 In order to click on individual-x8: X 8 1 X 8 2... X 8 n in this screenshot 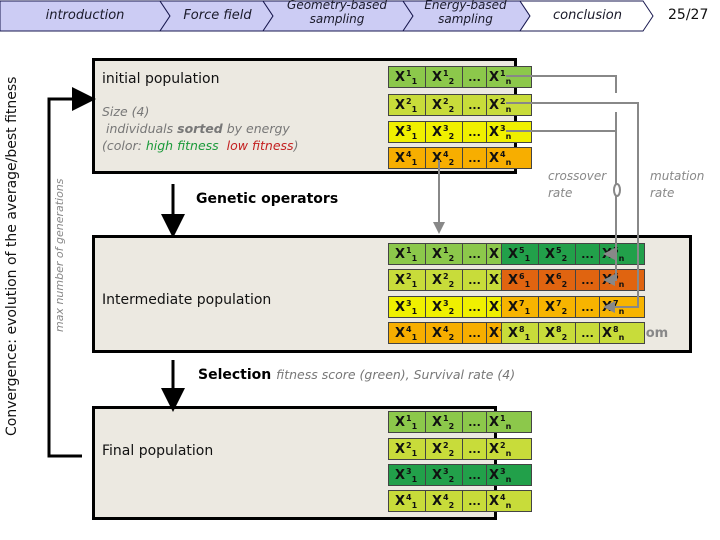, I will do `click(573, 333)`.